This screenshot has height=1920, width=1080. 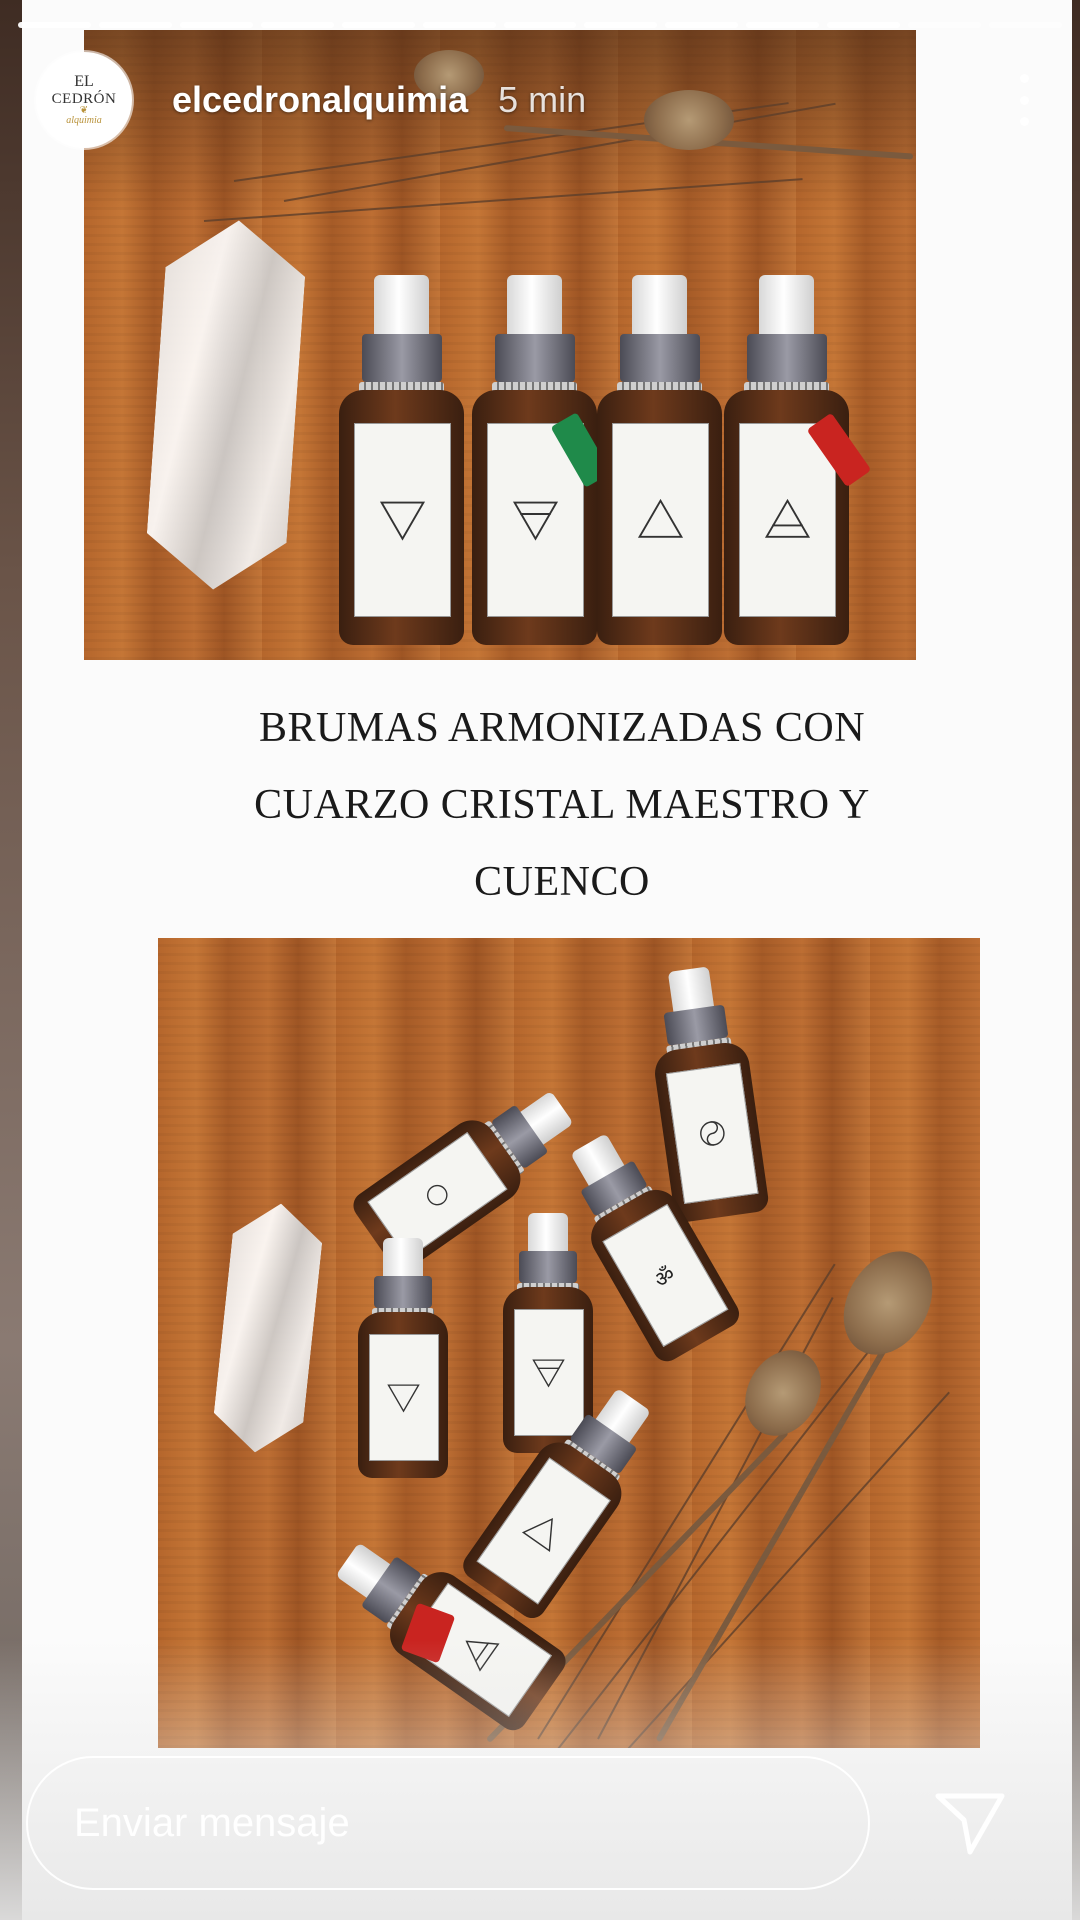 What do you see at coordinates (665, 1278) in the screenshot?
I see `svg-text: ॐ` at bounding box center [665, 1278].